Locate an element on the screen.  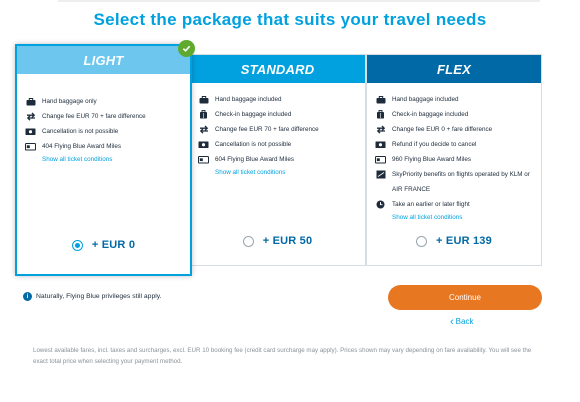
feature-text: Take an earlier or later flight is located at coordinates (431, 204).